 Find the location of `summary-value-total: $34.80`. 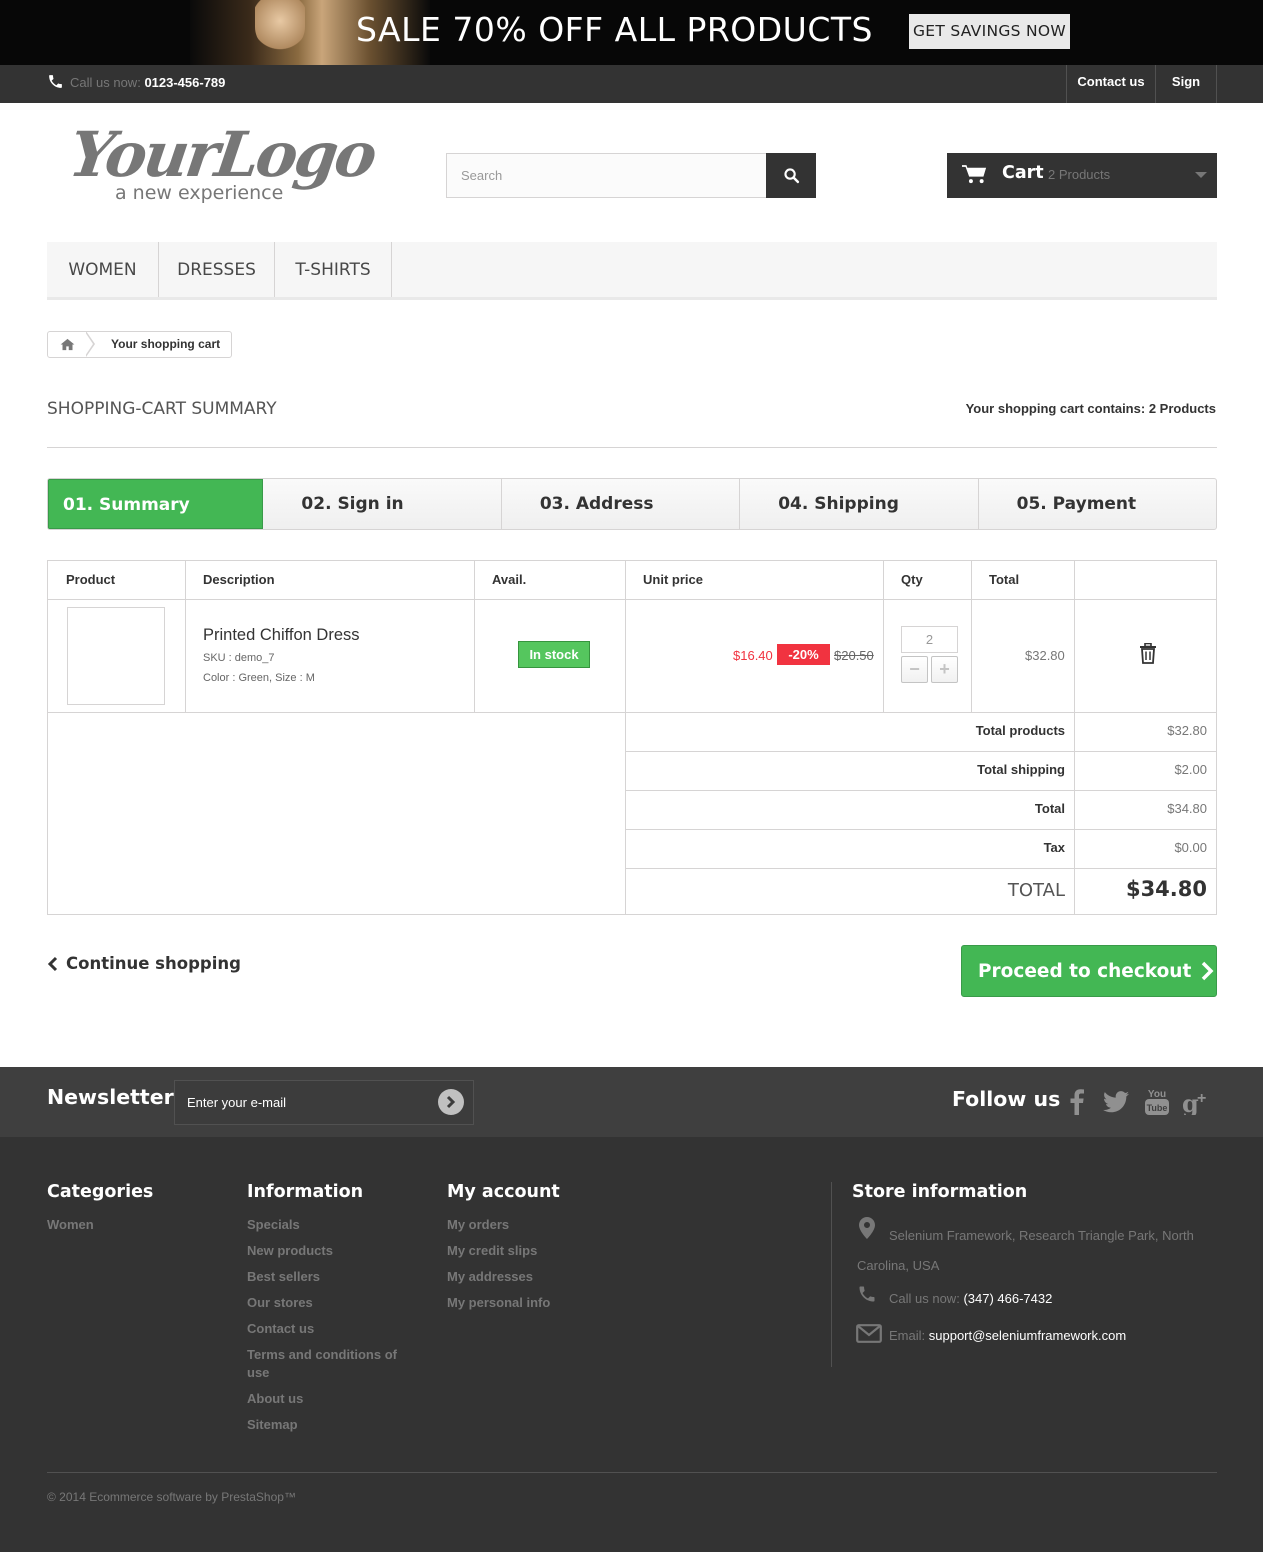

summary-value-total: $34.80 is located at coordinates (1187, 808).